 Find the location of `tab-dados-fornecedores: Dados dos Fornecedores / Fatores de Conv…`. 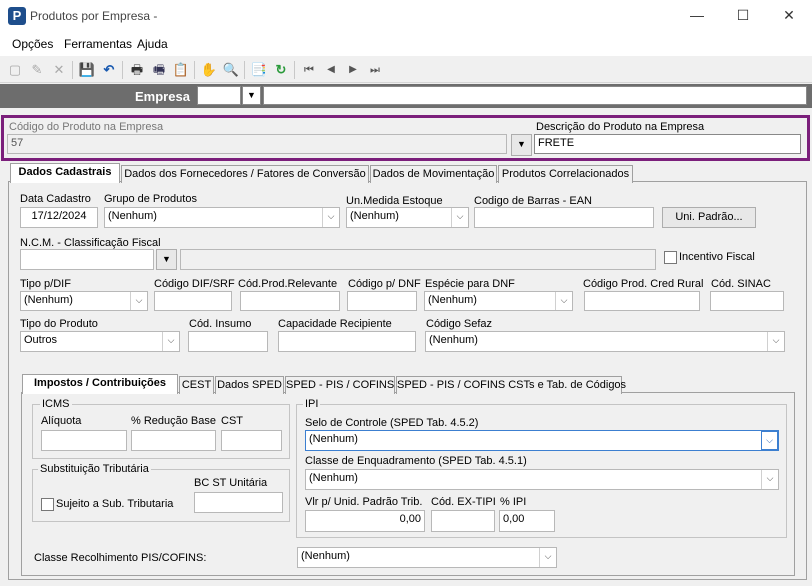

tab-dados-fornecedores: Dados dos Fornecedores / Fatores de Conv… is located at coordinates (245, 174).